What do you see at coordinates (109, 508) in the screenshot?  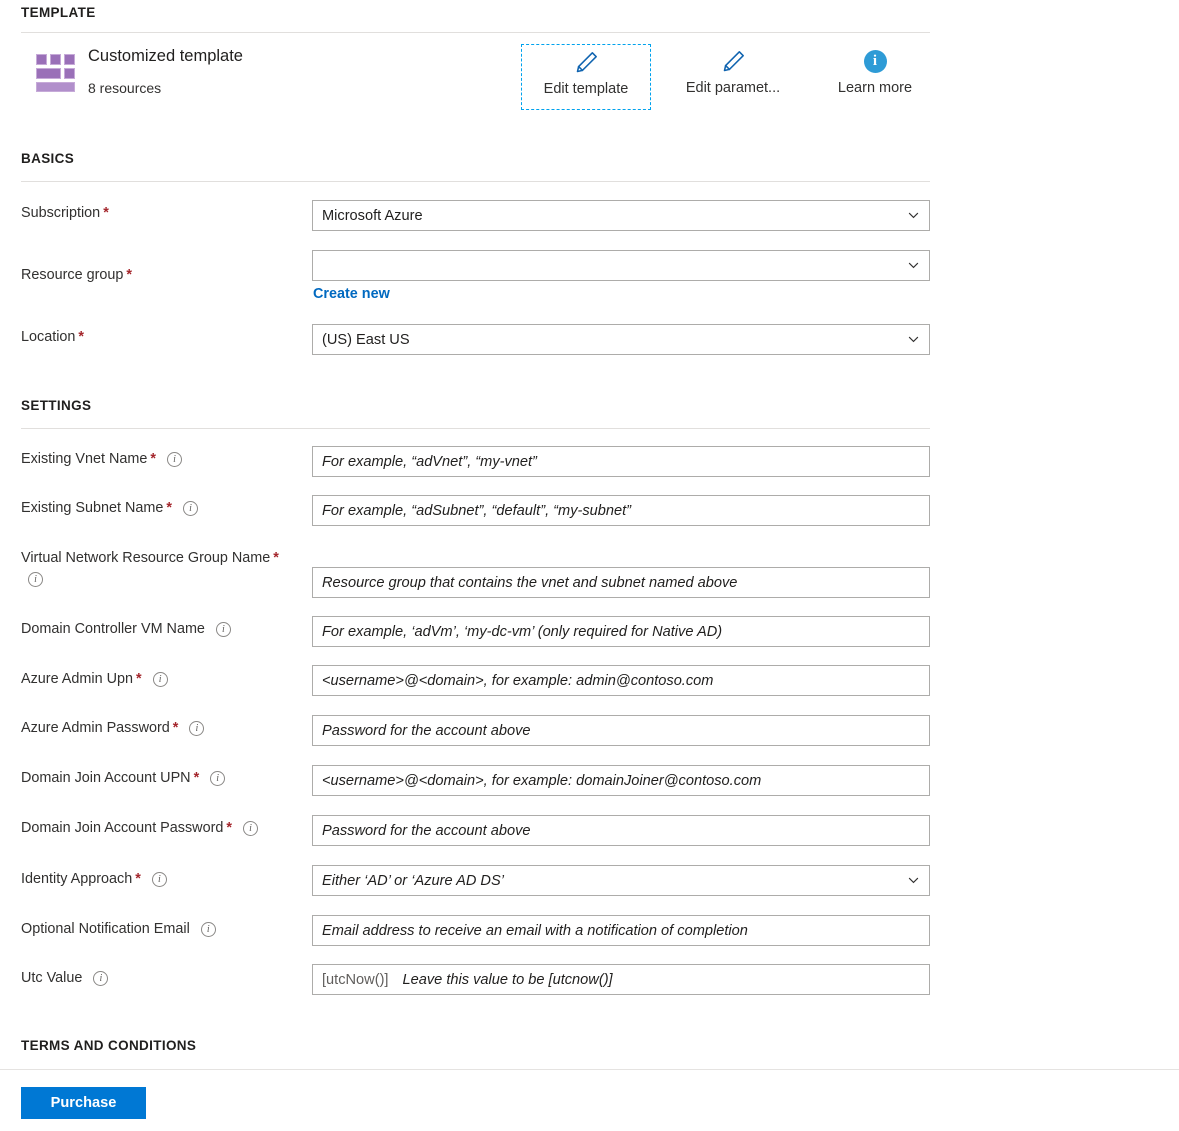 I see `existing-subnet-name-label: Existing Subnet Name * i` at bounding box center [109, 508].